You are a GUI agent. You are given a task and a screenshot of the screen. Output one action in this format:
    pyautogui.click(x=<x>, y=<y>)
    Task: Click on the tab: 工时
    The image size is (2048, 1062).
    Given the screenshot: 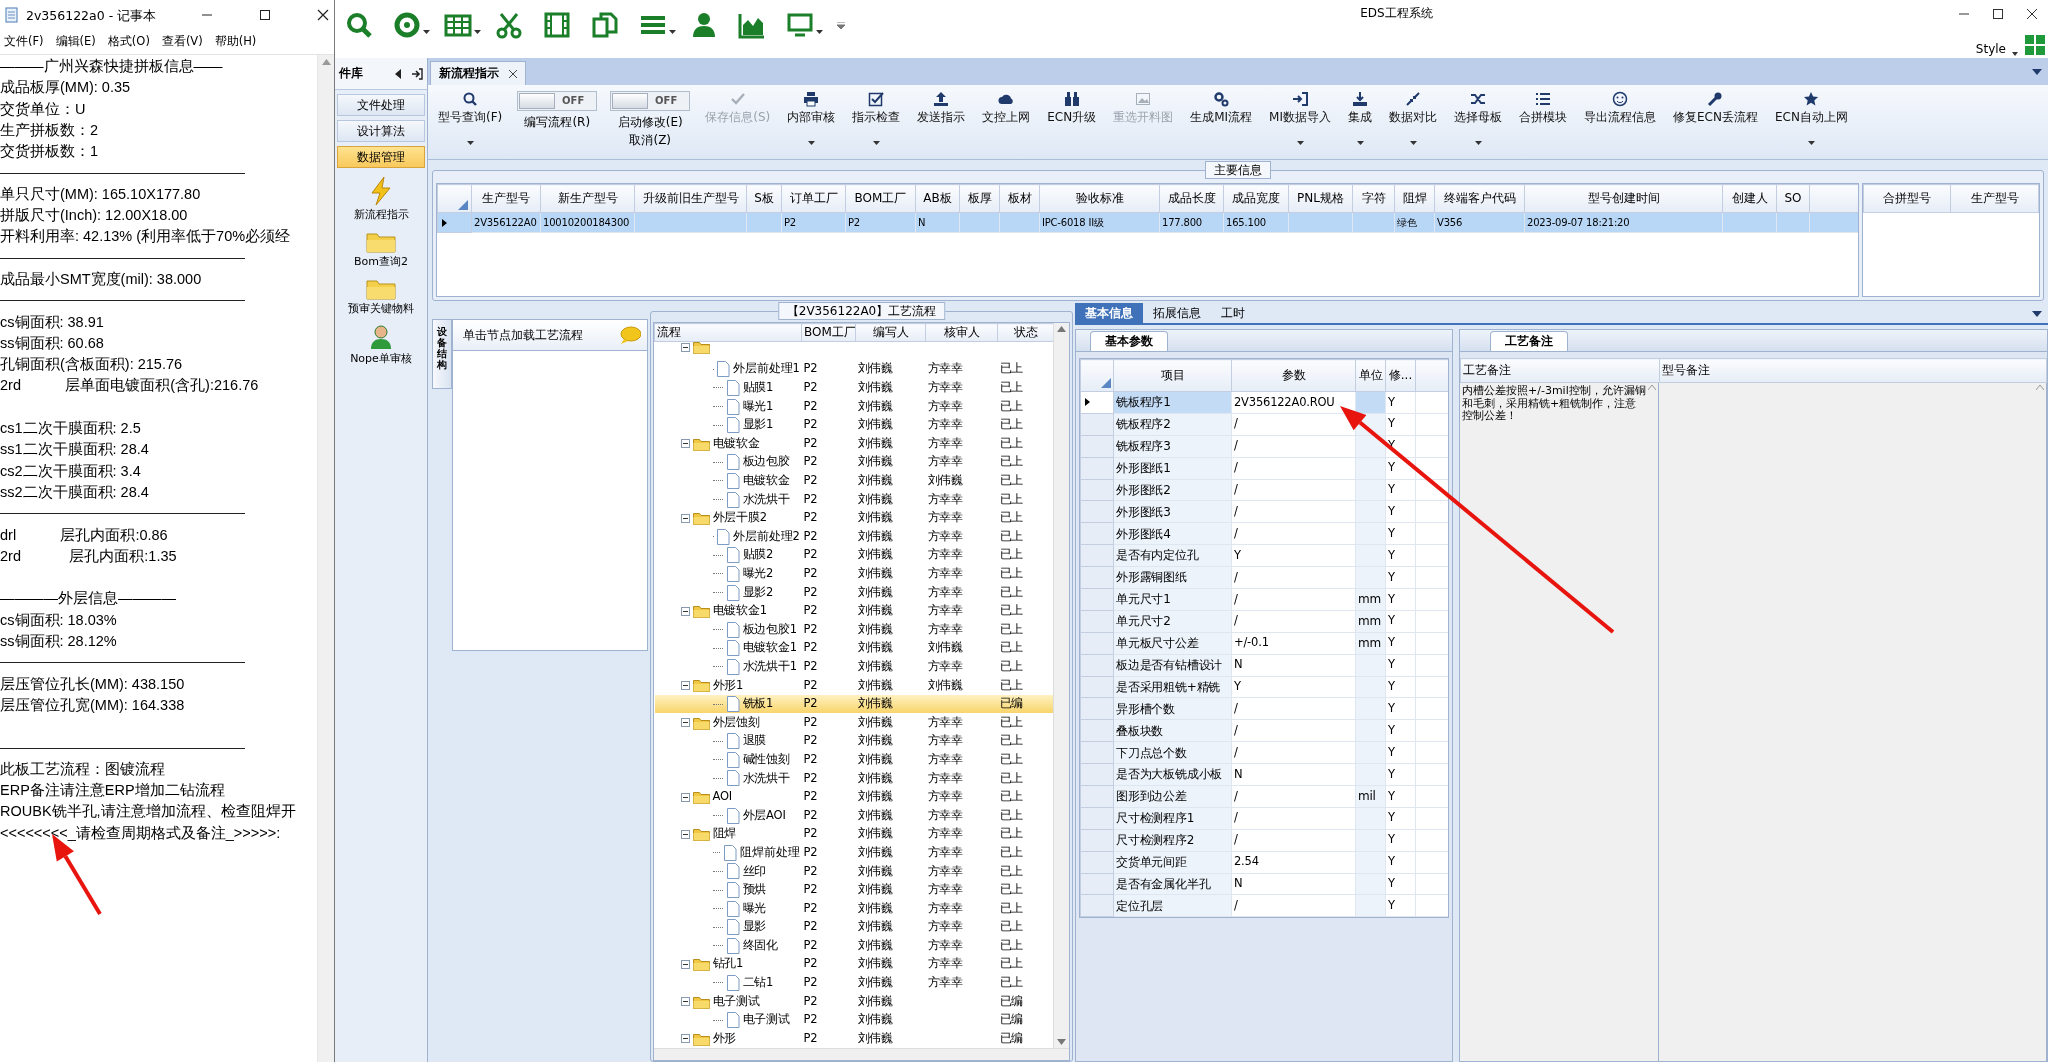 What is the action you would take?
    pyautogui.click(x=1233, y=313)
    